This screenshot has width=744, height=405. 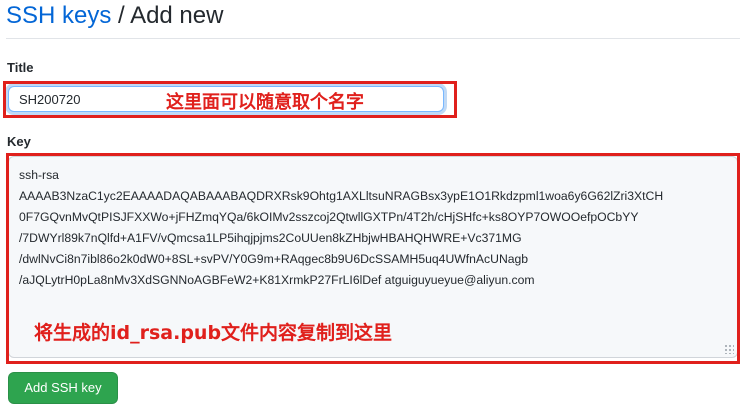 What do you see at coordinates (63, 388) in the screenshot?
I see `add-ssh-key-button: Add SSH key` at bounding box center [63, 388].